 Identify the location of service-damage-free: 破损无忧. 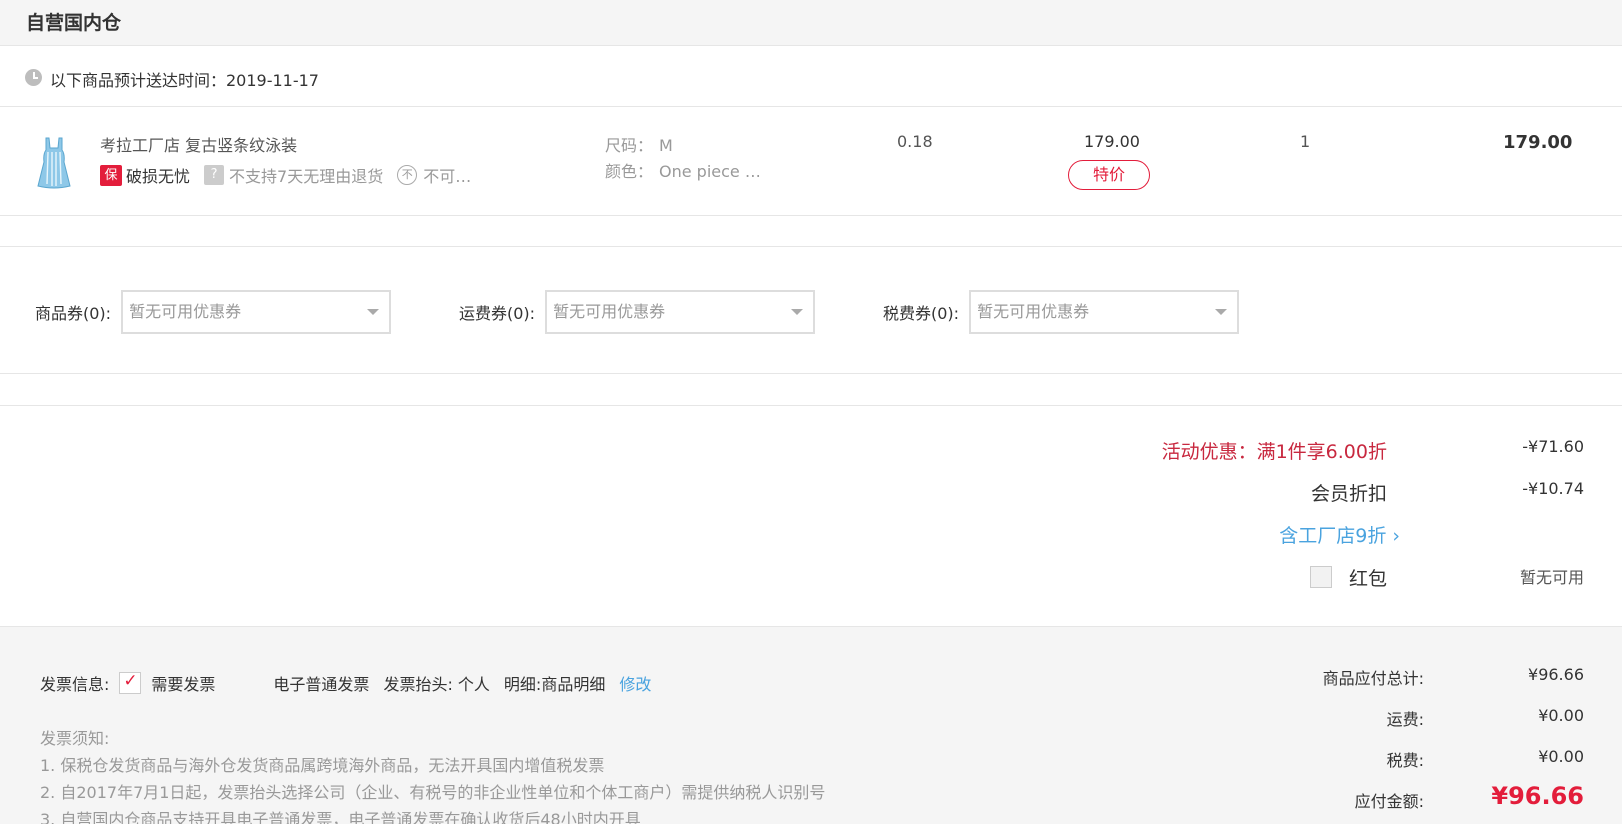
(158, 175).